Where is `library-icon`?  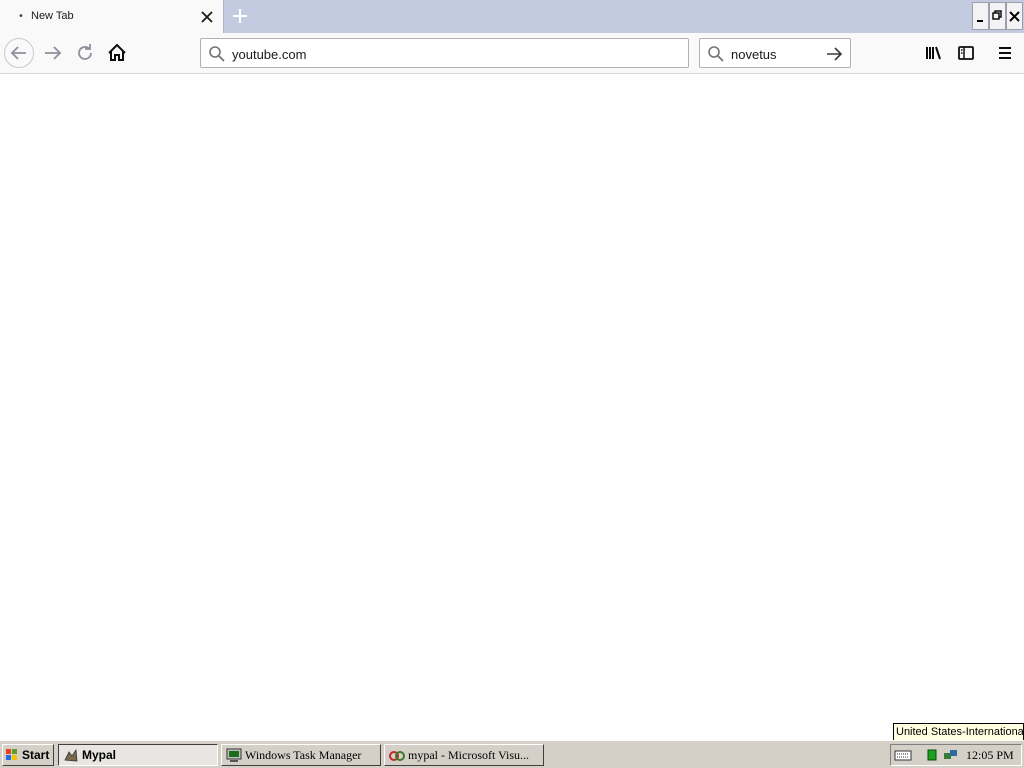
library-icon is located at coordinates (933, 53).